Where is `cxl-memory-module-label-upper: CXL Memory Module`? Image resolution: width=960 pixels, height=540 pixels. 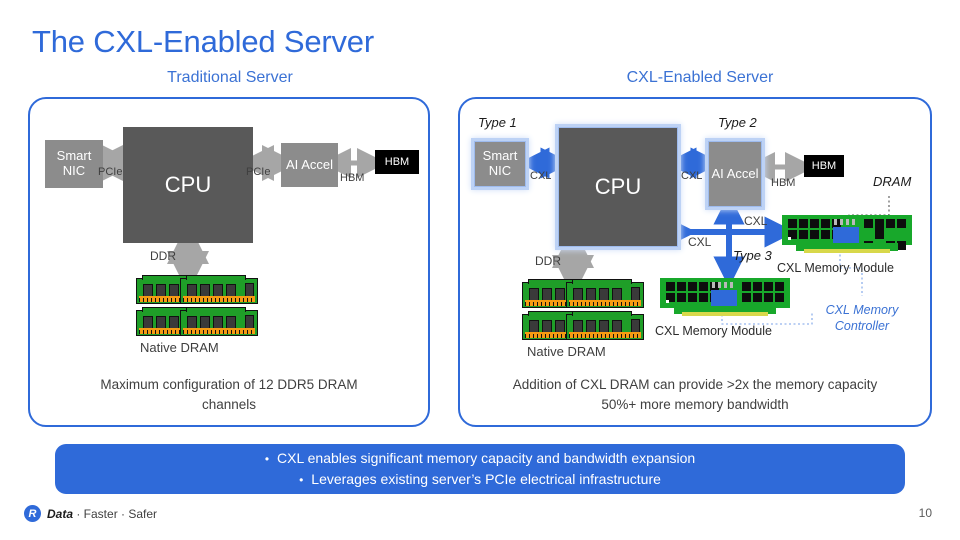 cxl-memory-module-label-upper: CXL Memory Module is located at coordinates (835, 268).